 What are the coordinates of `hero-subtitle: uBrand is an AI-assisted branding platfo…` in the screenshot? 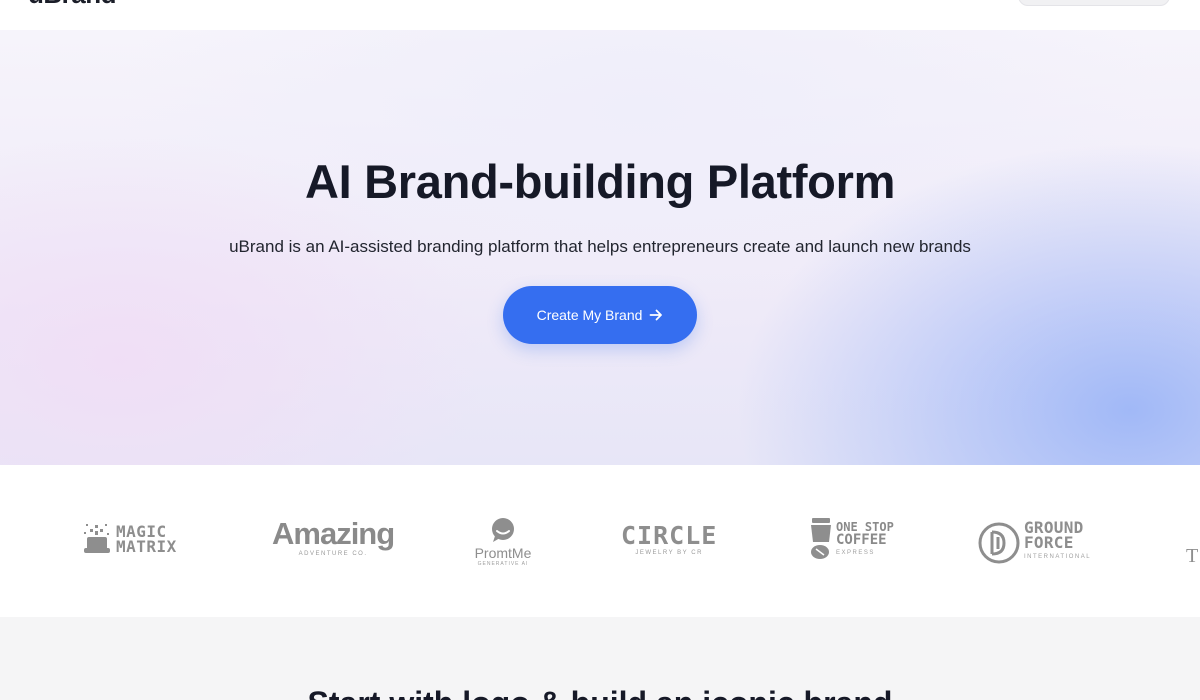 It's located at (600, 246).